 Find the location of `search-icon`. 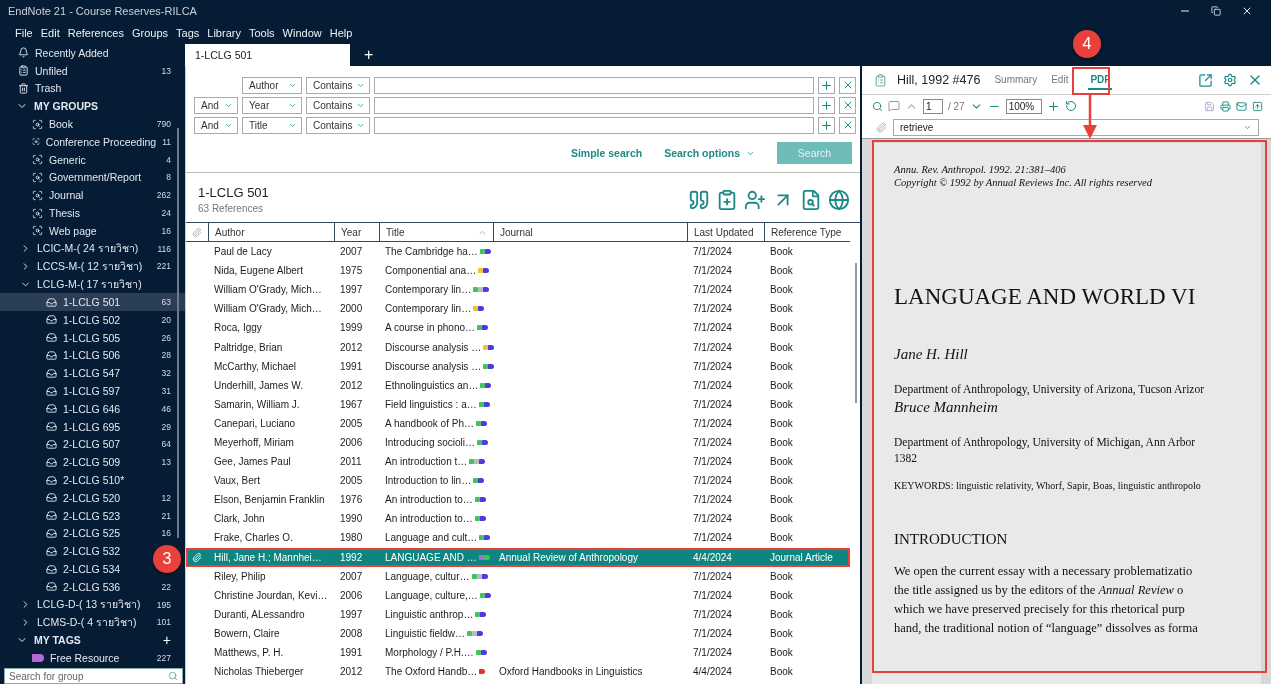

search-icon is located at coordinates (877, 106).